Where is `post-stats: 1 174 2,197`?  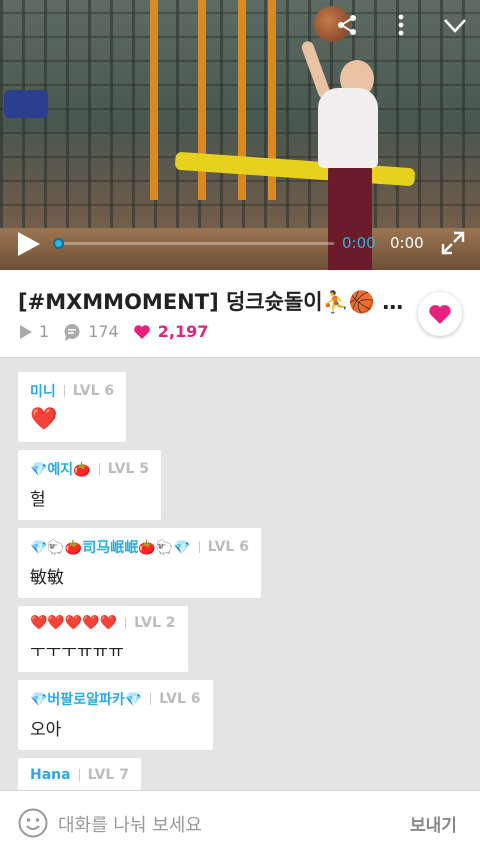 post-stats: 1 174 2,197 is located at coordinates (121, 331).